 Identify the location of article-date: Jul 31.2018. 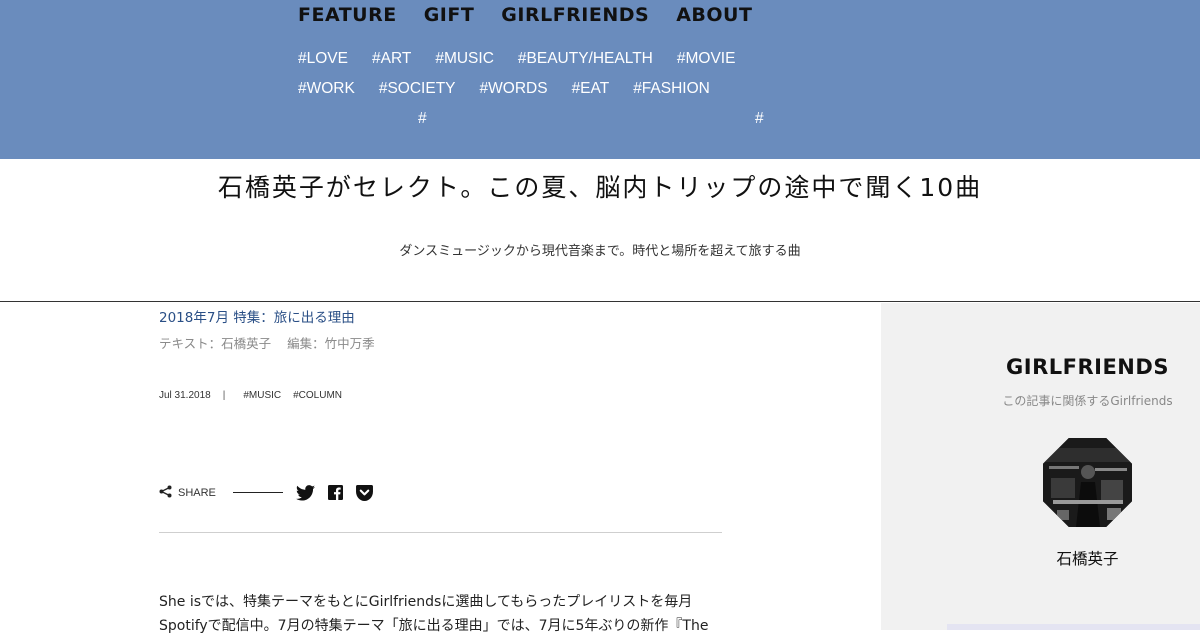
(185, 395).